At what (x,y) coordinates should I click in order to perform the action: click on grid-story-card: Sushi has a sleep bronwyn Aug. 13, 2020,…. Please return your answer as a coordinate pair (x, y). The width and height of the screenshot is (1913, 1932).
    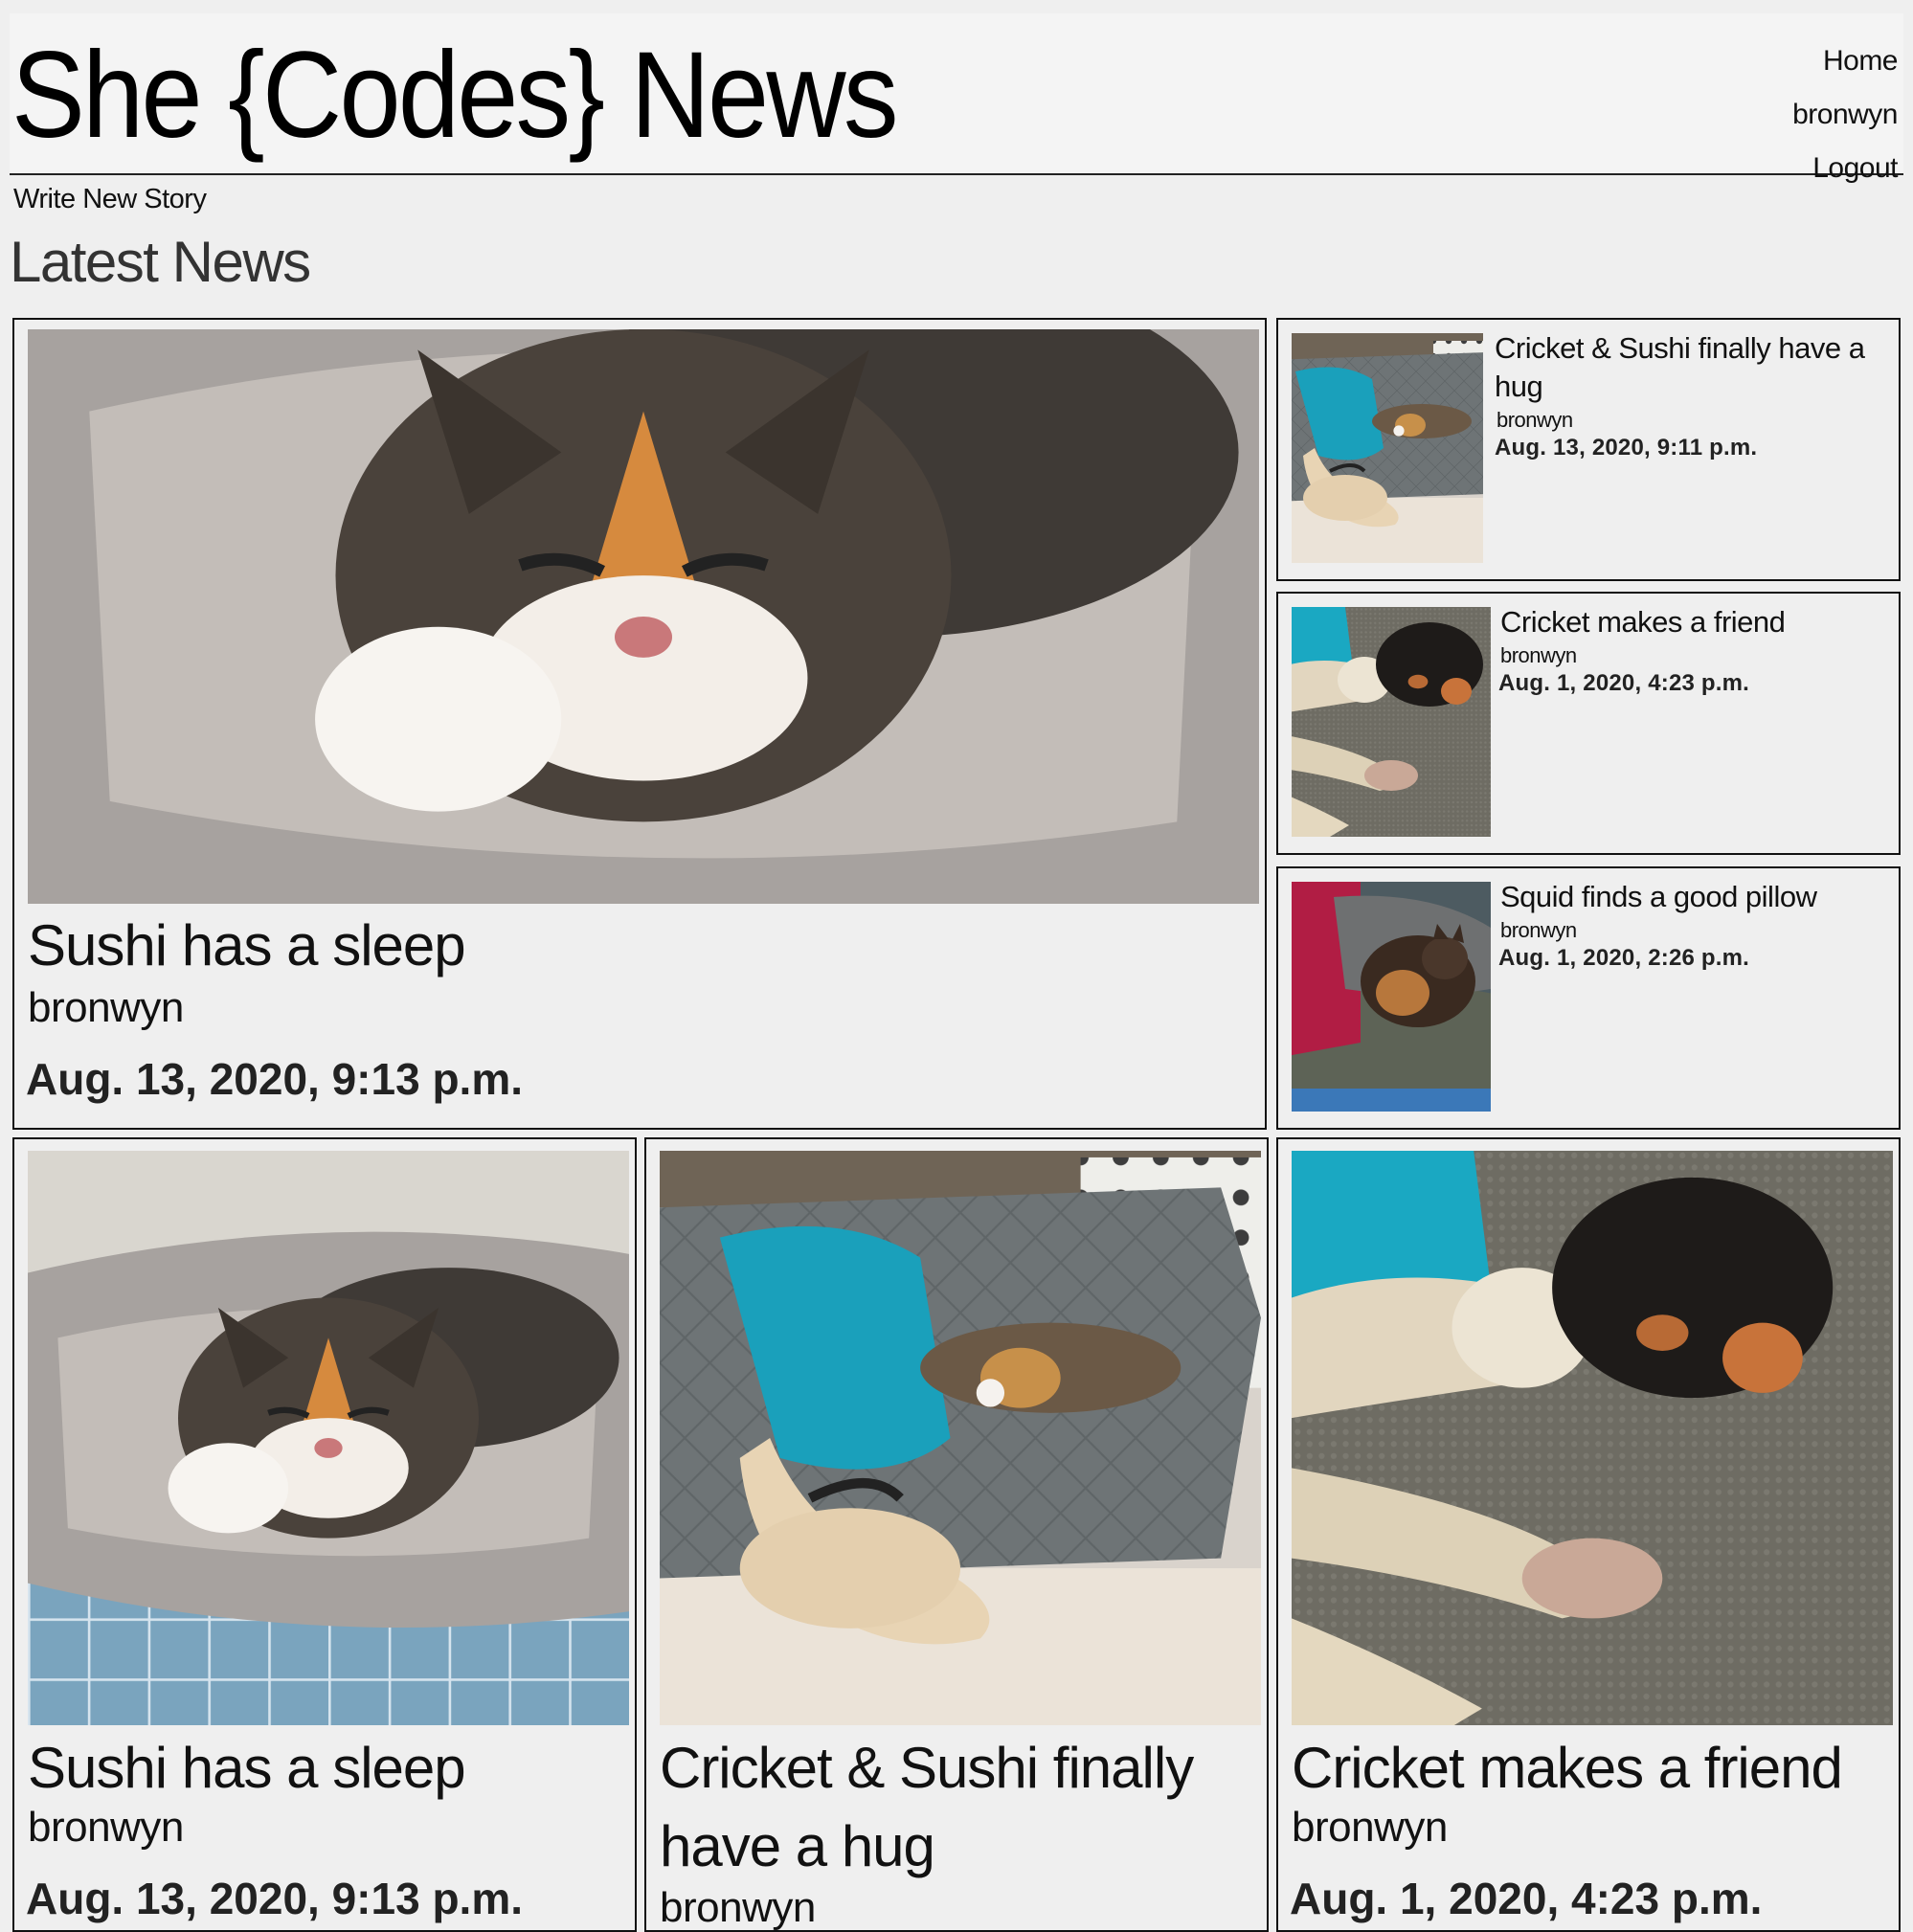
    Looking at the image, I should click on (324, 1534).